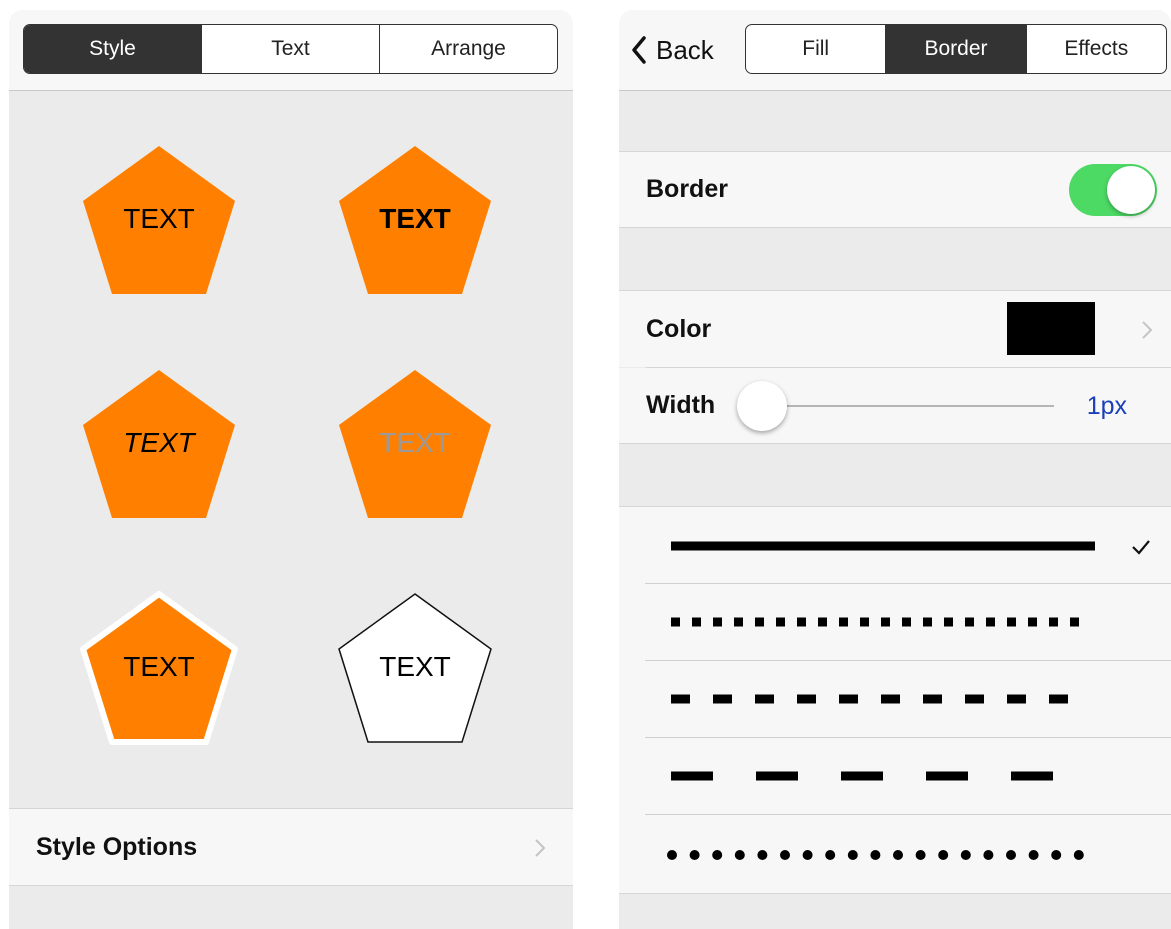 The image size is (1171, 929). Describe the element at coordinates (113, 49) in the screenshot. I see `tab-style: Style` at that location.